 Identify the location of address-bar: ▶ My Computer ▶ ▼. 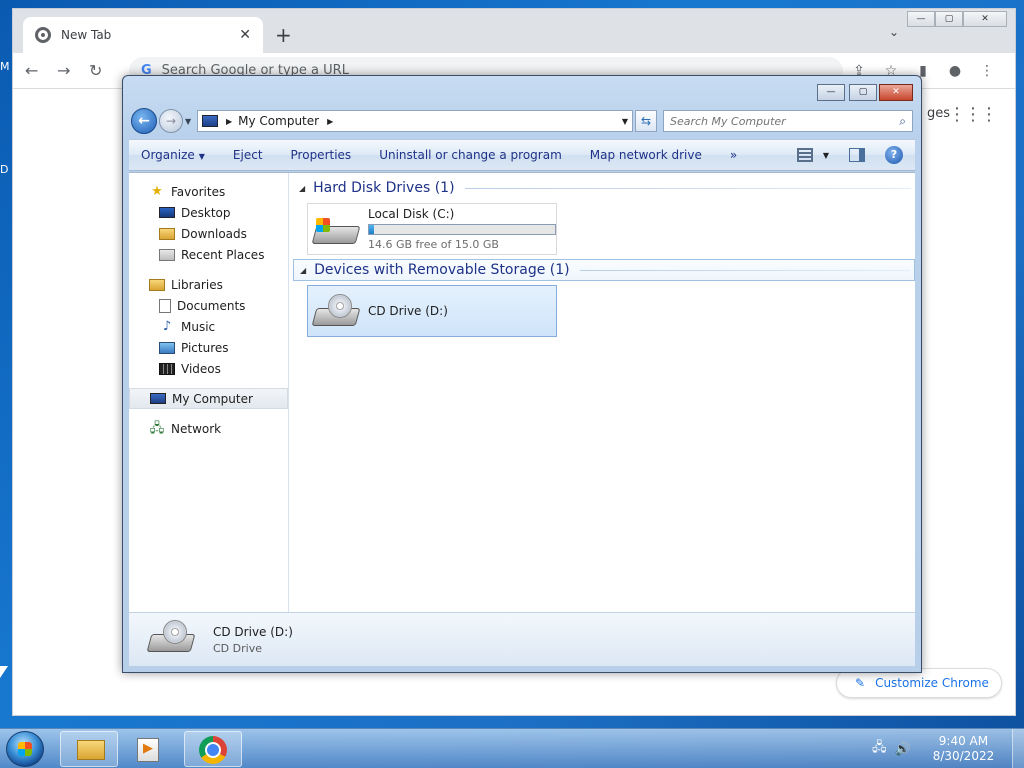
(415, 121).